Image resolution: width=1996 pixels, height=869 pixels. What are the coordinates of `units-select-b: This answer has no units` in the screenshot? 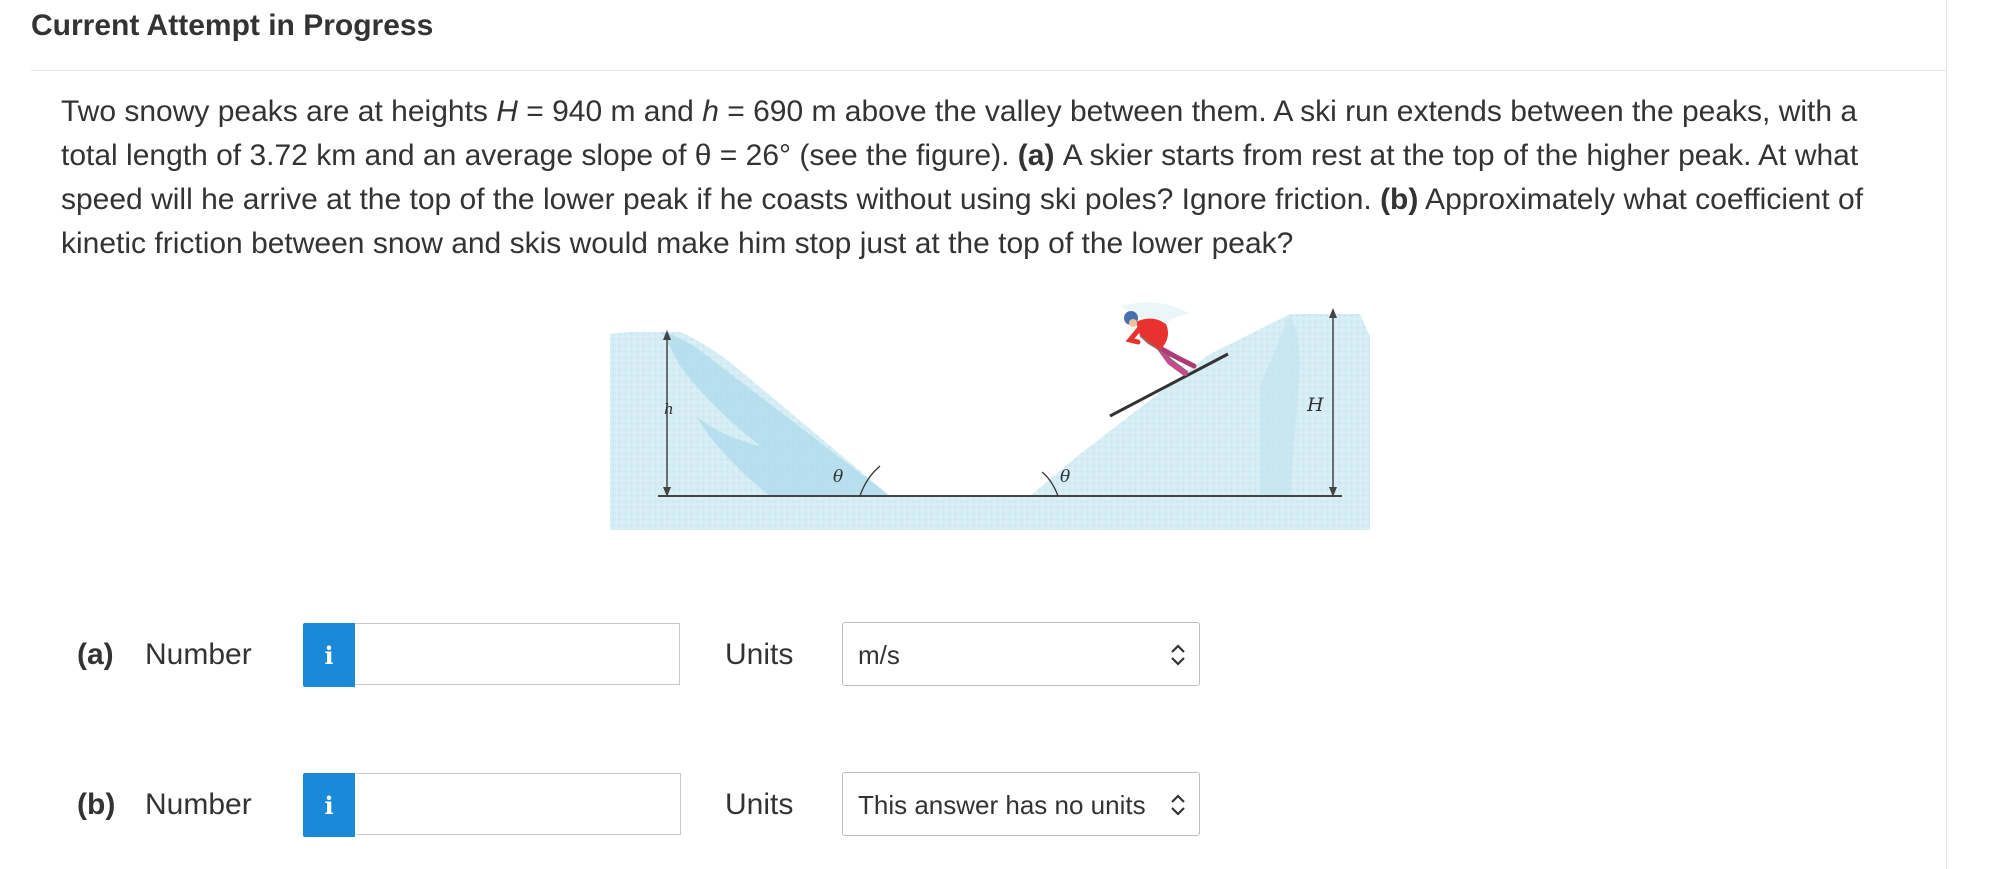 It's located at (1021, 804).